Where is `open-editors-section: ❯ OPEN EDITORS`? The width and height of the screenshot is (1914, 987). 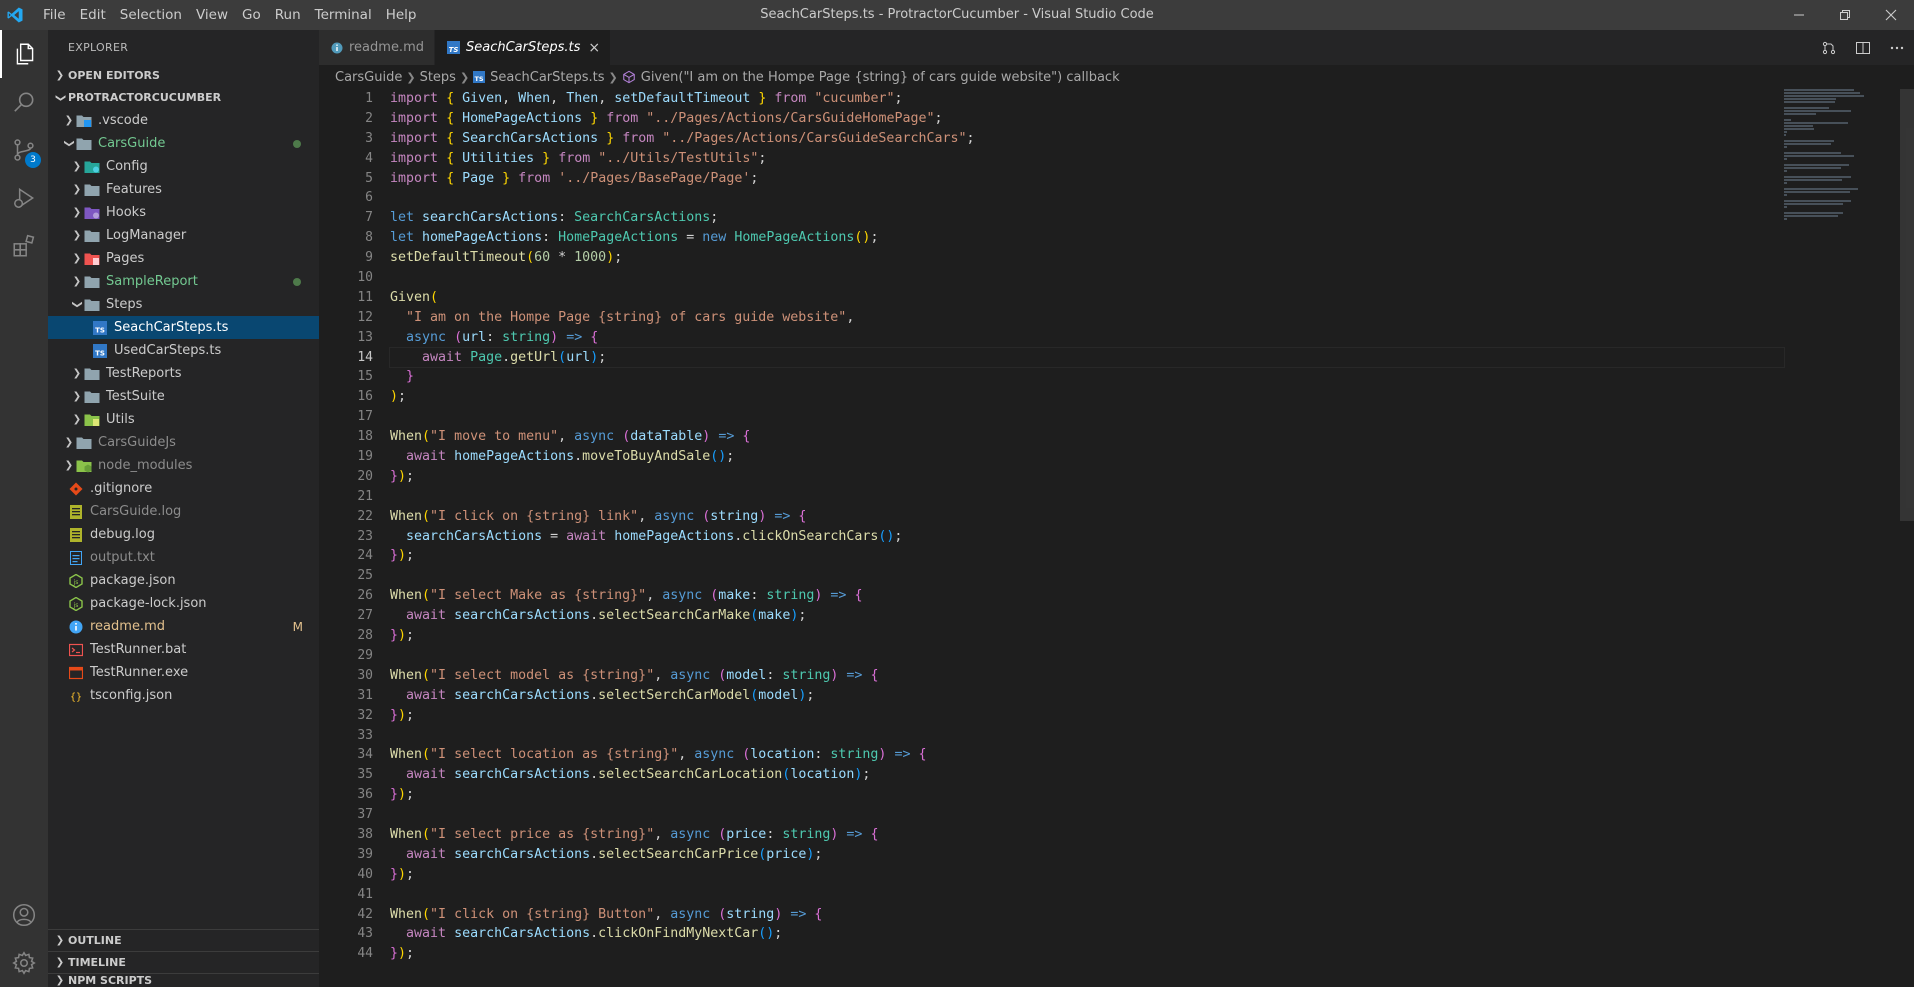 open-editors-section: ❯ OPEN EDITORS is located at coordinates (183, 76).